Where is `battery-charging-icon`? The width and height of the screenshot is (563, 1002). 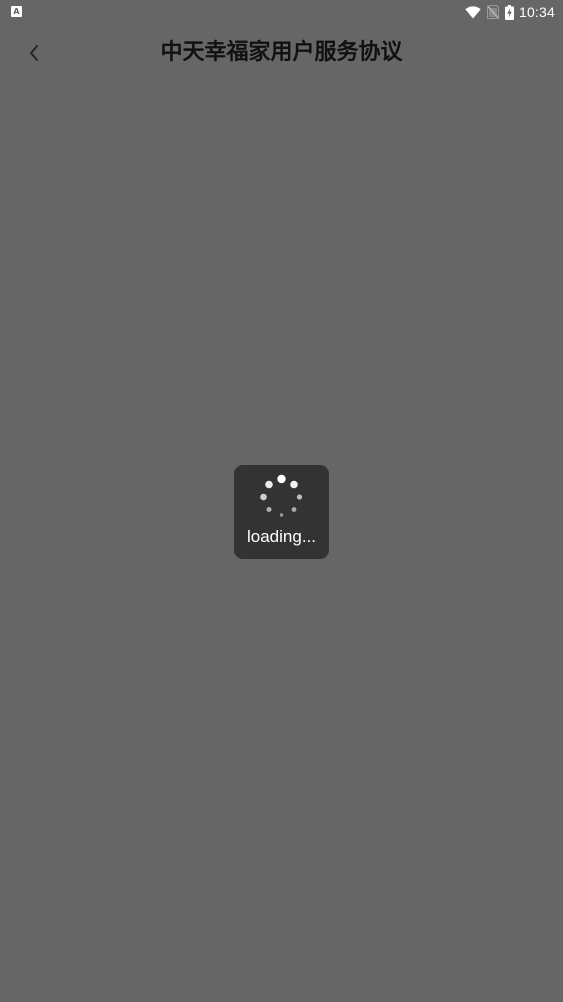 battery-charging-icon is located at coordinates (509, 12).